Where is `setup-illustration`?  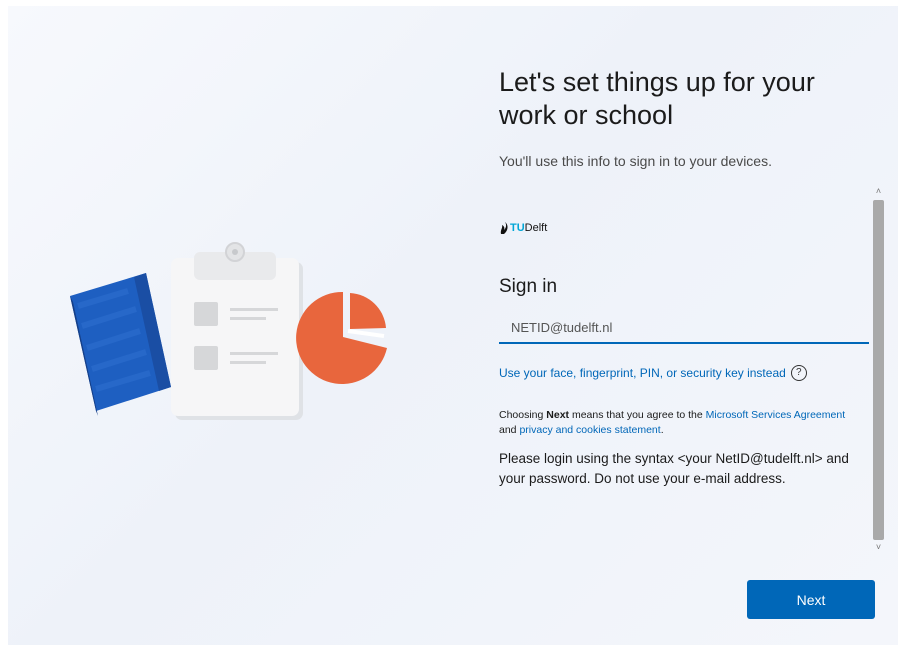
setup-illustration is located at coordinates (228, 331).